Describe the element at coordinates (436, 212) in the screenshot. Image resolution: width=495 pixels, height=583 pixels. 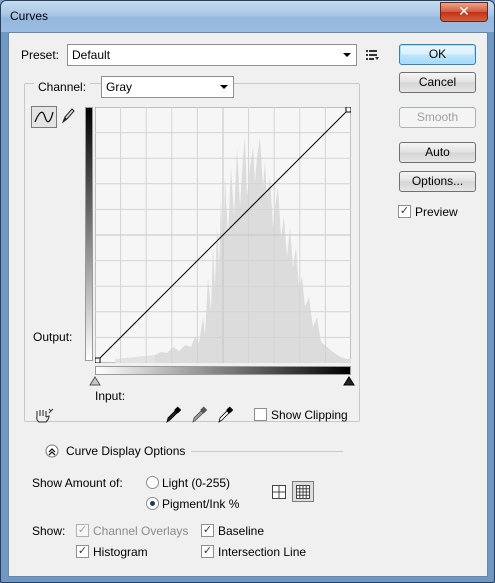
I see `preview-label: Preview` at that location.